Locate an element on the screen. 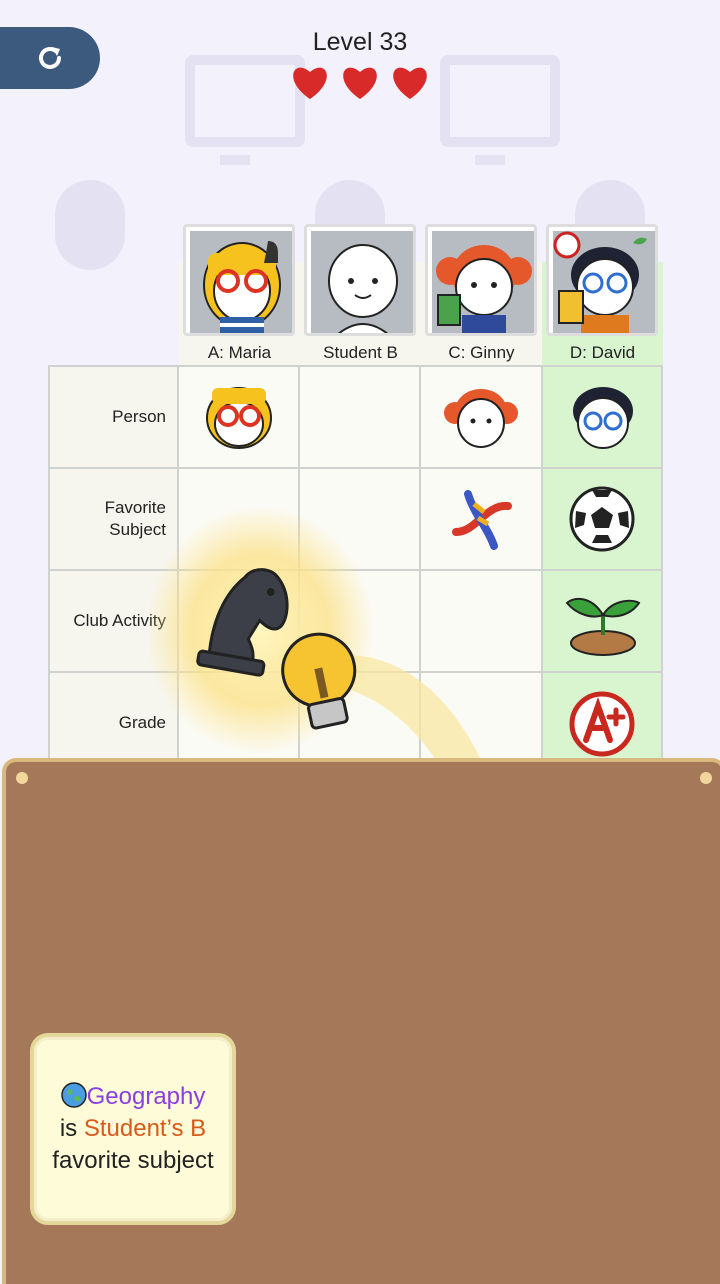  clue-line-3: favorite subject is located at coordinates (133, 1160).